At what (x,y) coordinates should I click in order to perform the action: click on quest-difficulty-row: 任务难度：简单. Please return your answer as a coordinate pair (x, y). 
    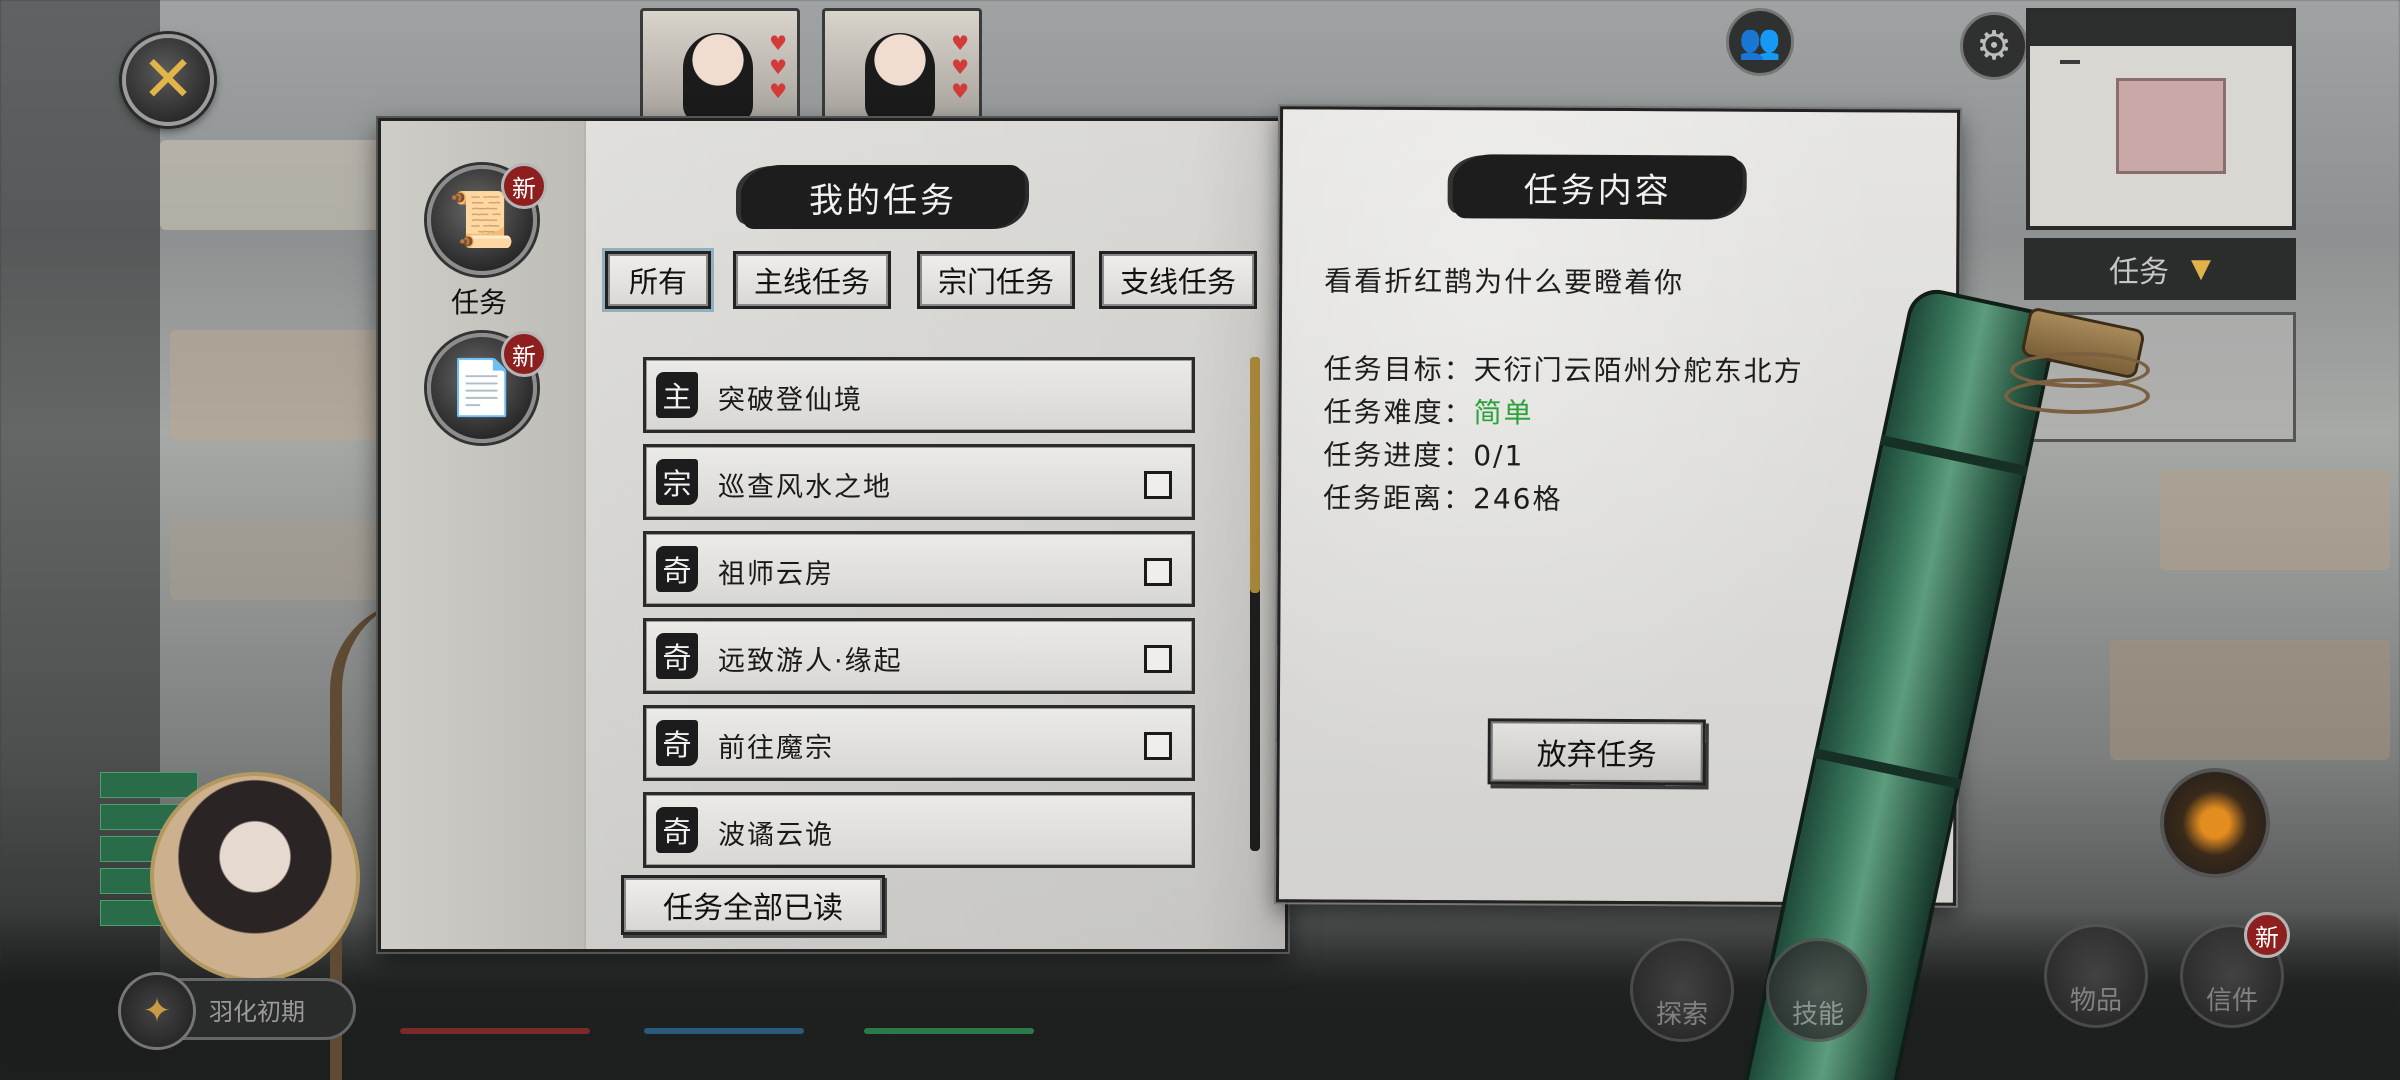
    Looking at the image, I should click on (1428, 410).